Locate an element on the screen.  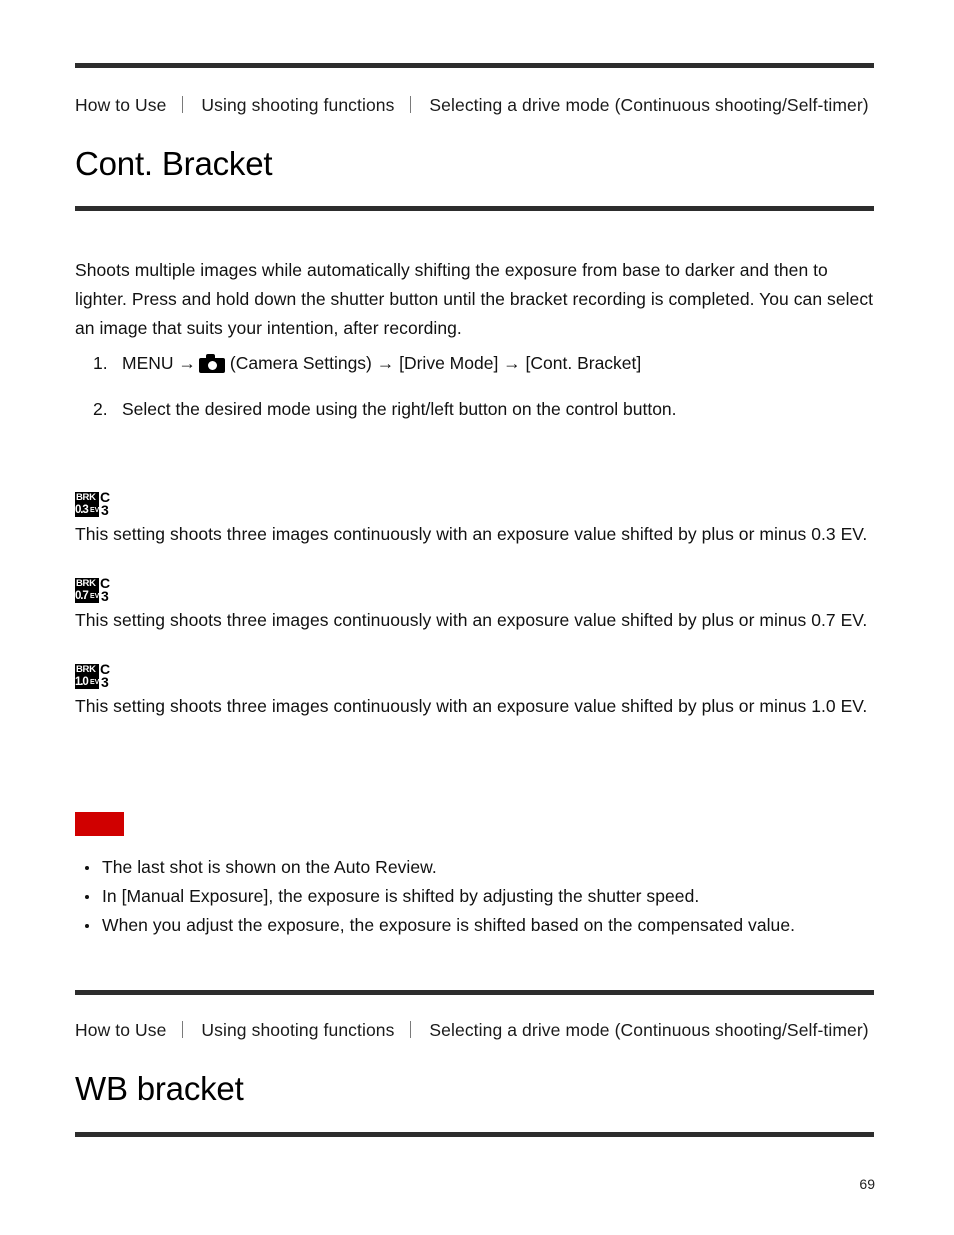
bracket-icon-ev-value: 0.3 is located at coordinates (82, 510).